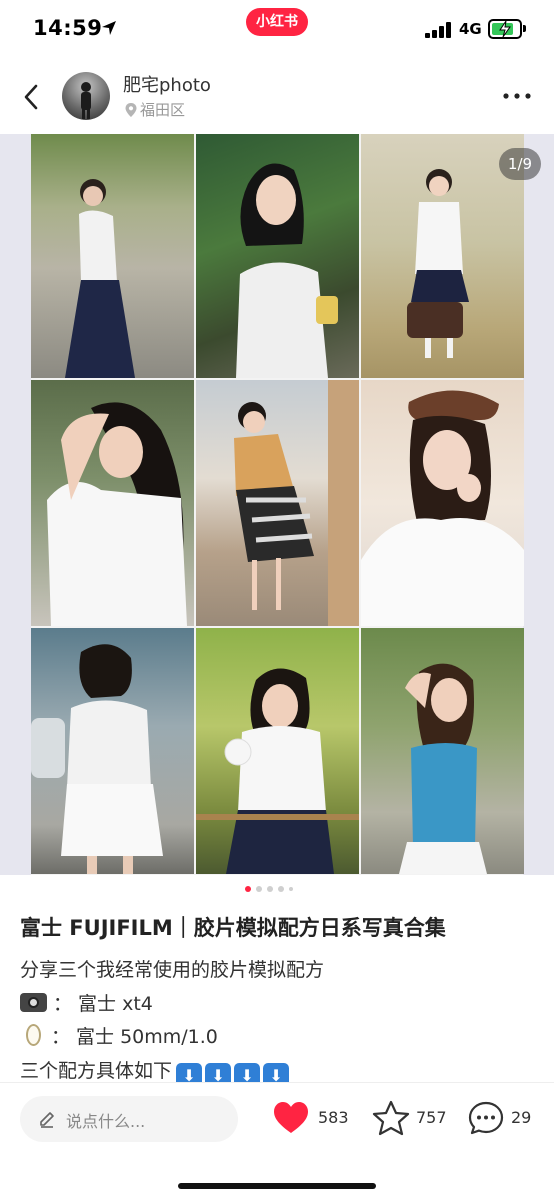 The height and width of the screenshot is (1200, 554). What do you see at coordinates (521, 1117) in the screenshot?
I see `comment-count: 29` at bounding box center [521, 1117].